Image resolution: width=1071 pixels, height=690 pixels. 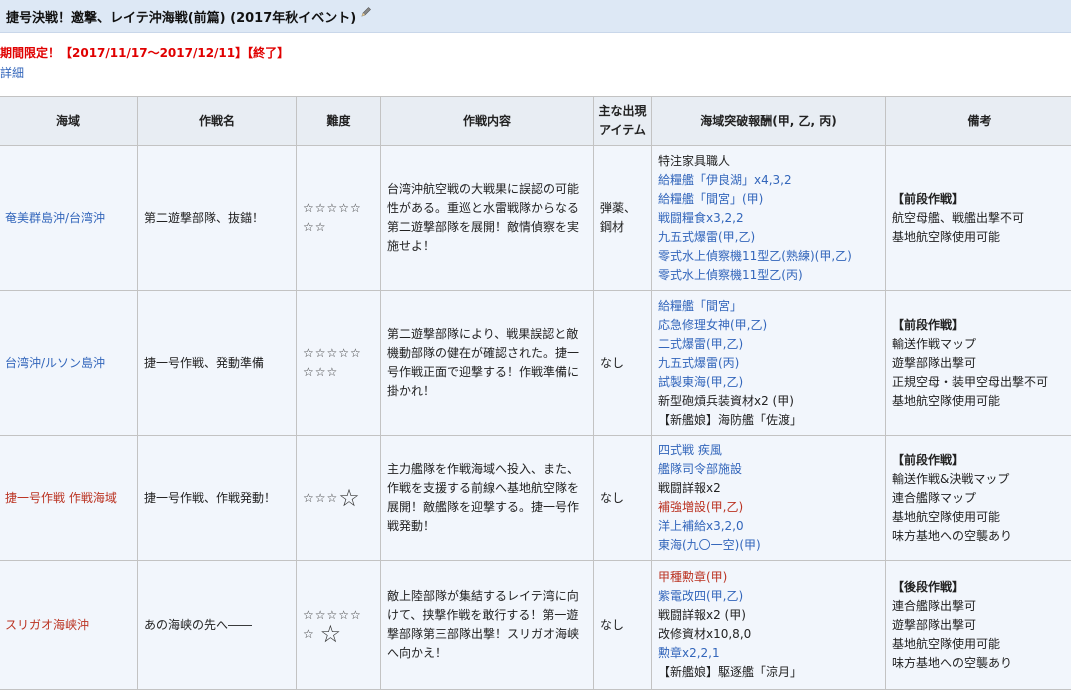 What do you see at coordinates (339, 121) in the screenshot?
I see `header-difficulty: 難度` at bounding box center [339, 121].